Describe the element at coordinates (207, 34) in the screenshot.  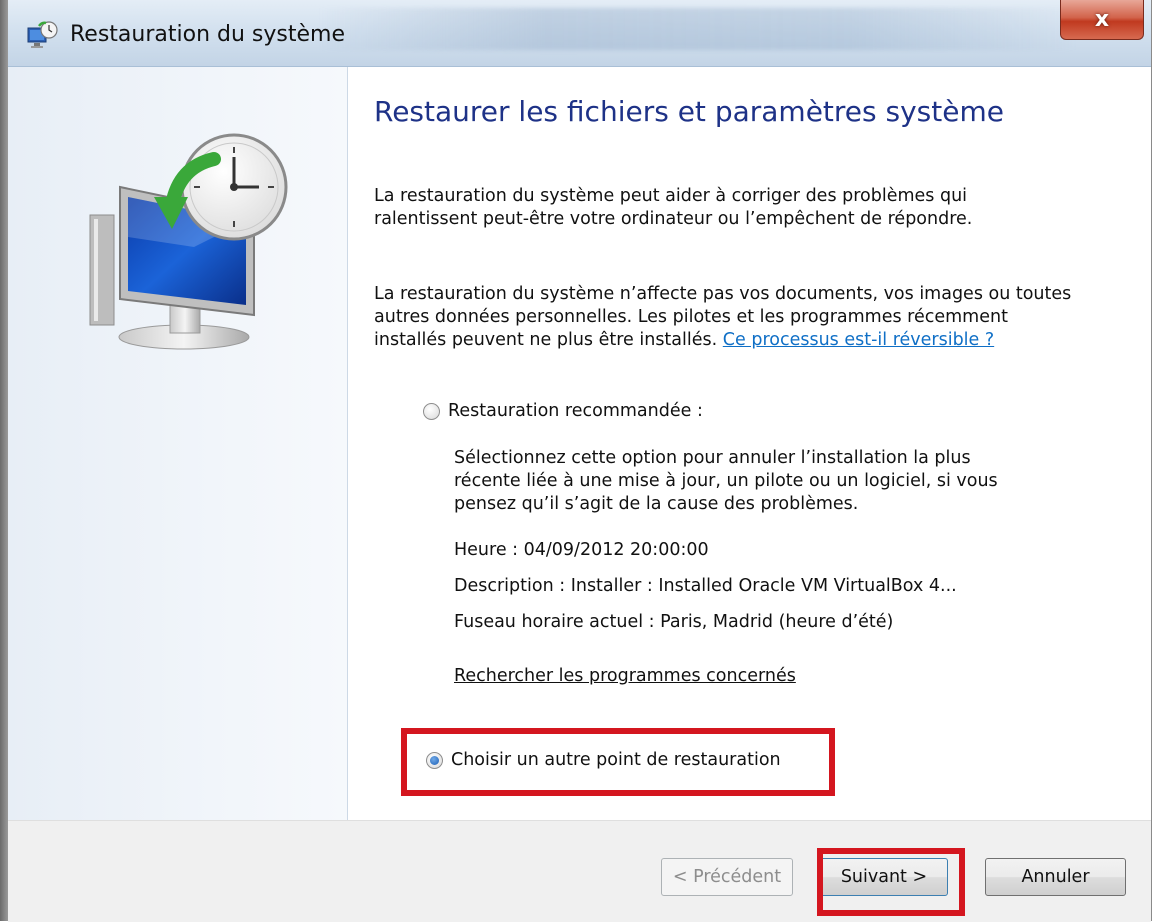
I see `window-title: Restauration du système` at that location.